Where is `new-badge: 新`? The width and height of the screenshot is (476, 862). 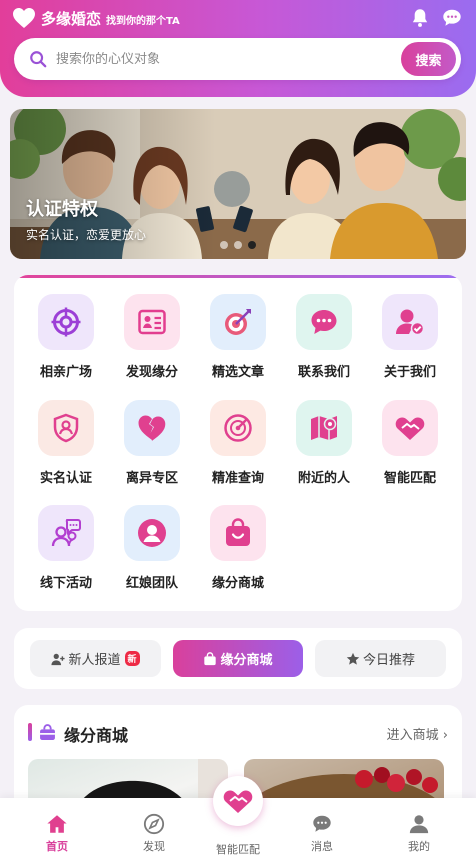 new-badge: 新 is located at coordinates (132, 658).